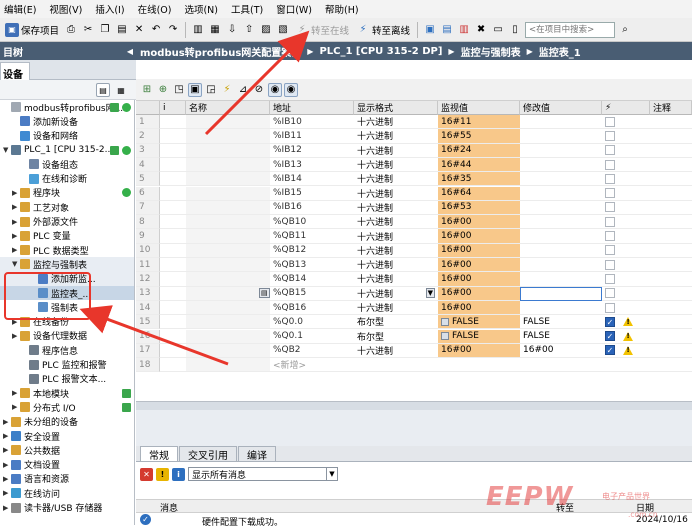 This screenshot has height=528, width=692. I want to click on modify-icon: ⚡, so click(227, 90).